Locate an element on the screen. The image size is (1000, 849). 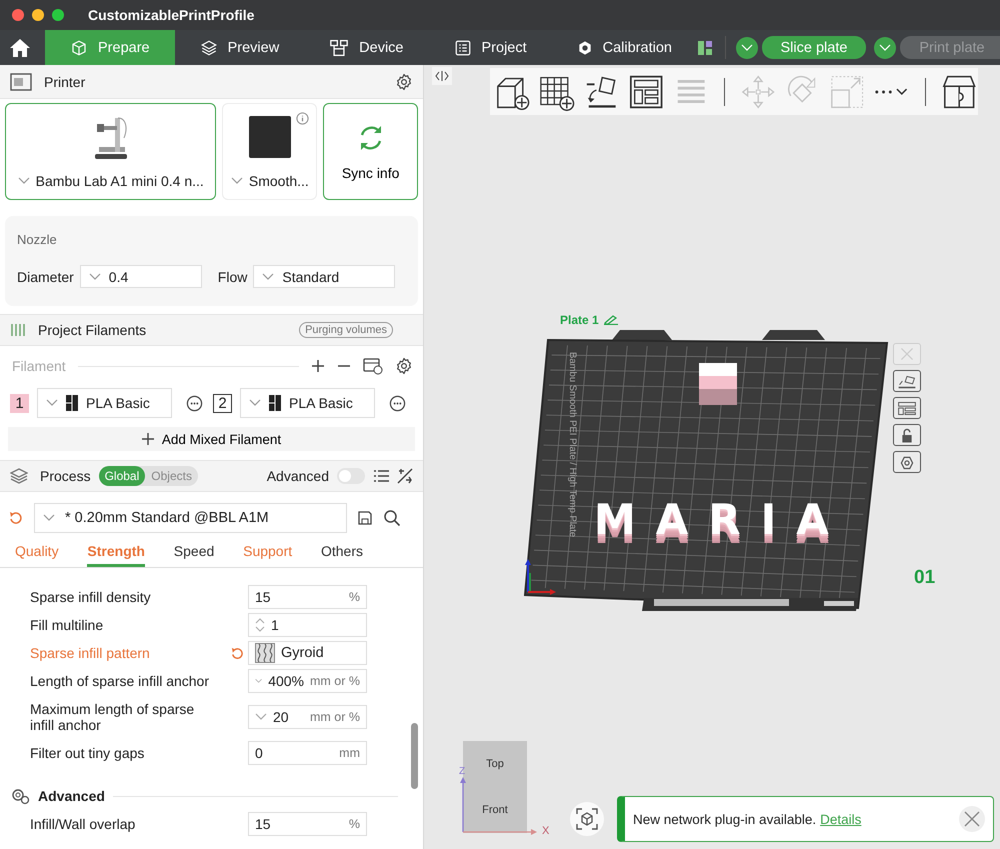
collapse-sidebar-button is located at coordinates (442, 76).